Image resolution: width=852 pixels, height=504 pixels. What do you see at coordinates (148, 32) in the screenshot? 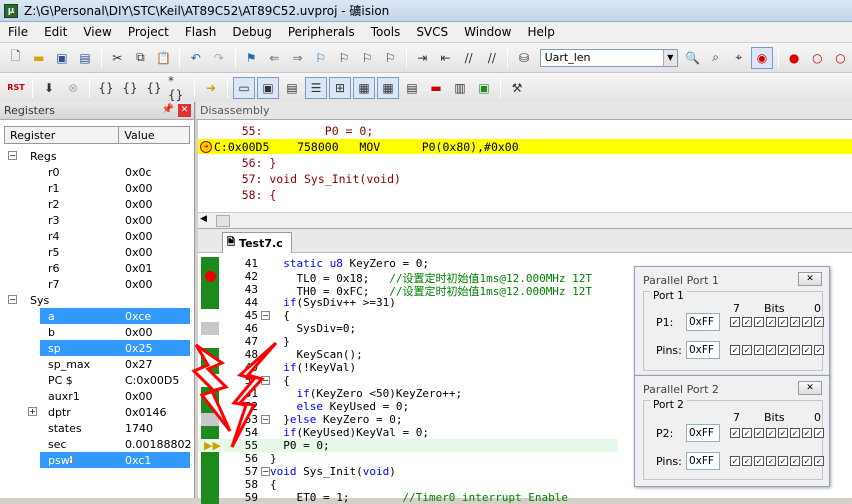
I see `menu-project: Project` at bounding box center [148, 32].